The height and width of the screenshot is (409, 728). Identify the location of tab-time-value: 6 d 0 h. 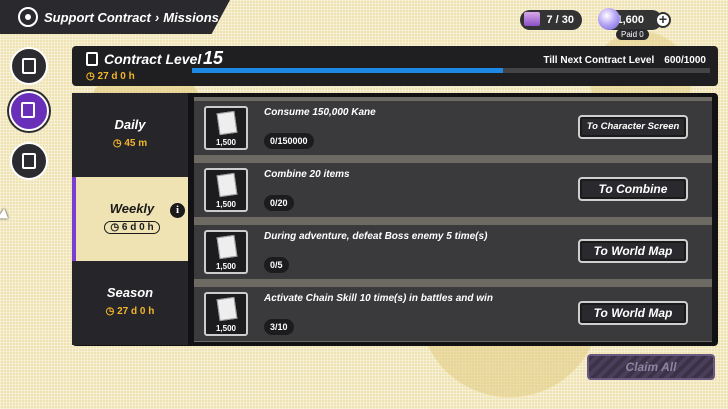
(137, 227).